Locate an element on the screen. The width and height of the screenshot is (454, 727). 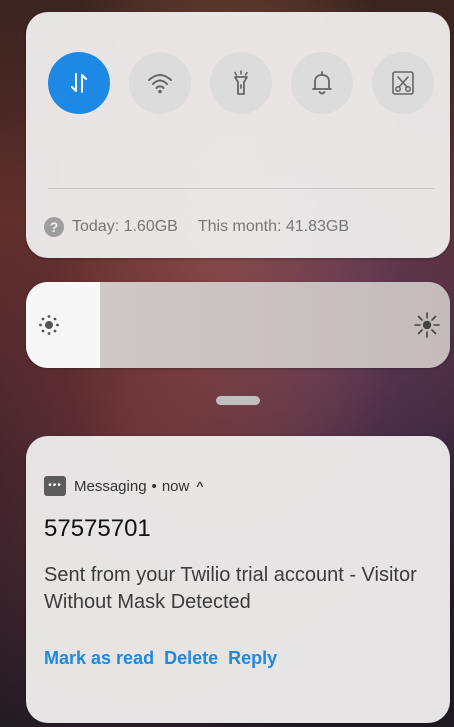
data-usage: ? Today: 1.60GB This month: 41.83GB is located at coordinates (196, 227).